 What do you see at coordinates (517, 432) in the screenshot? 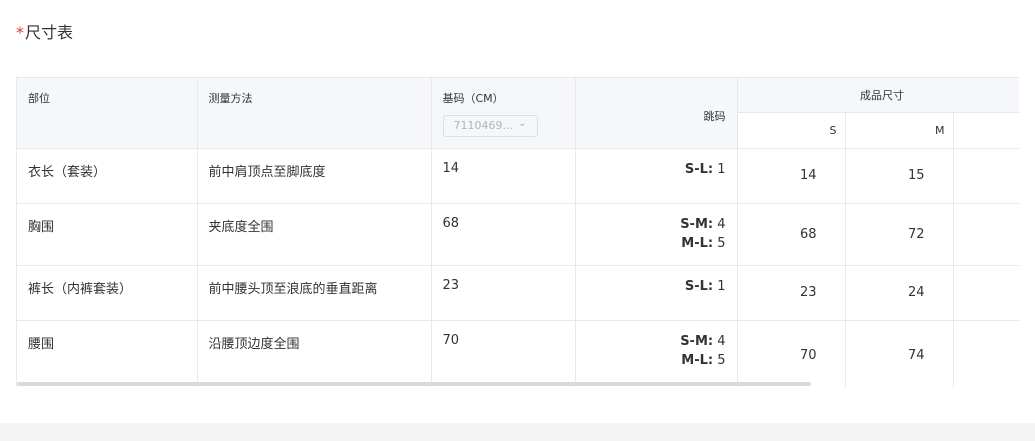
I see `footer-band` at bounding box center [517, 432].